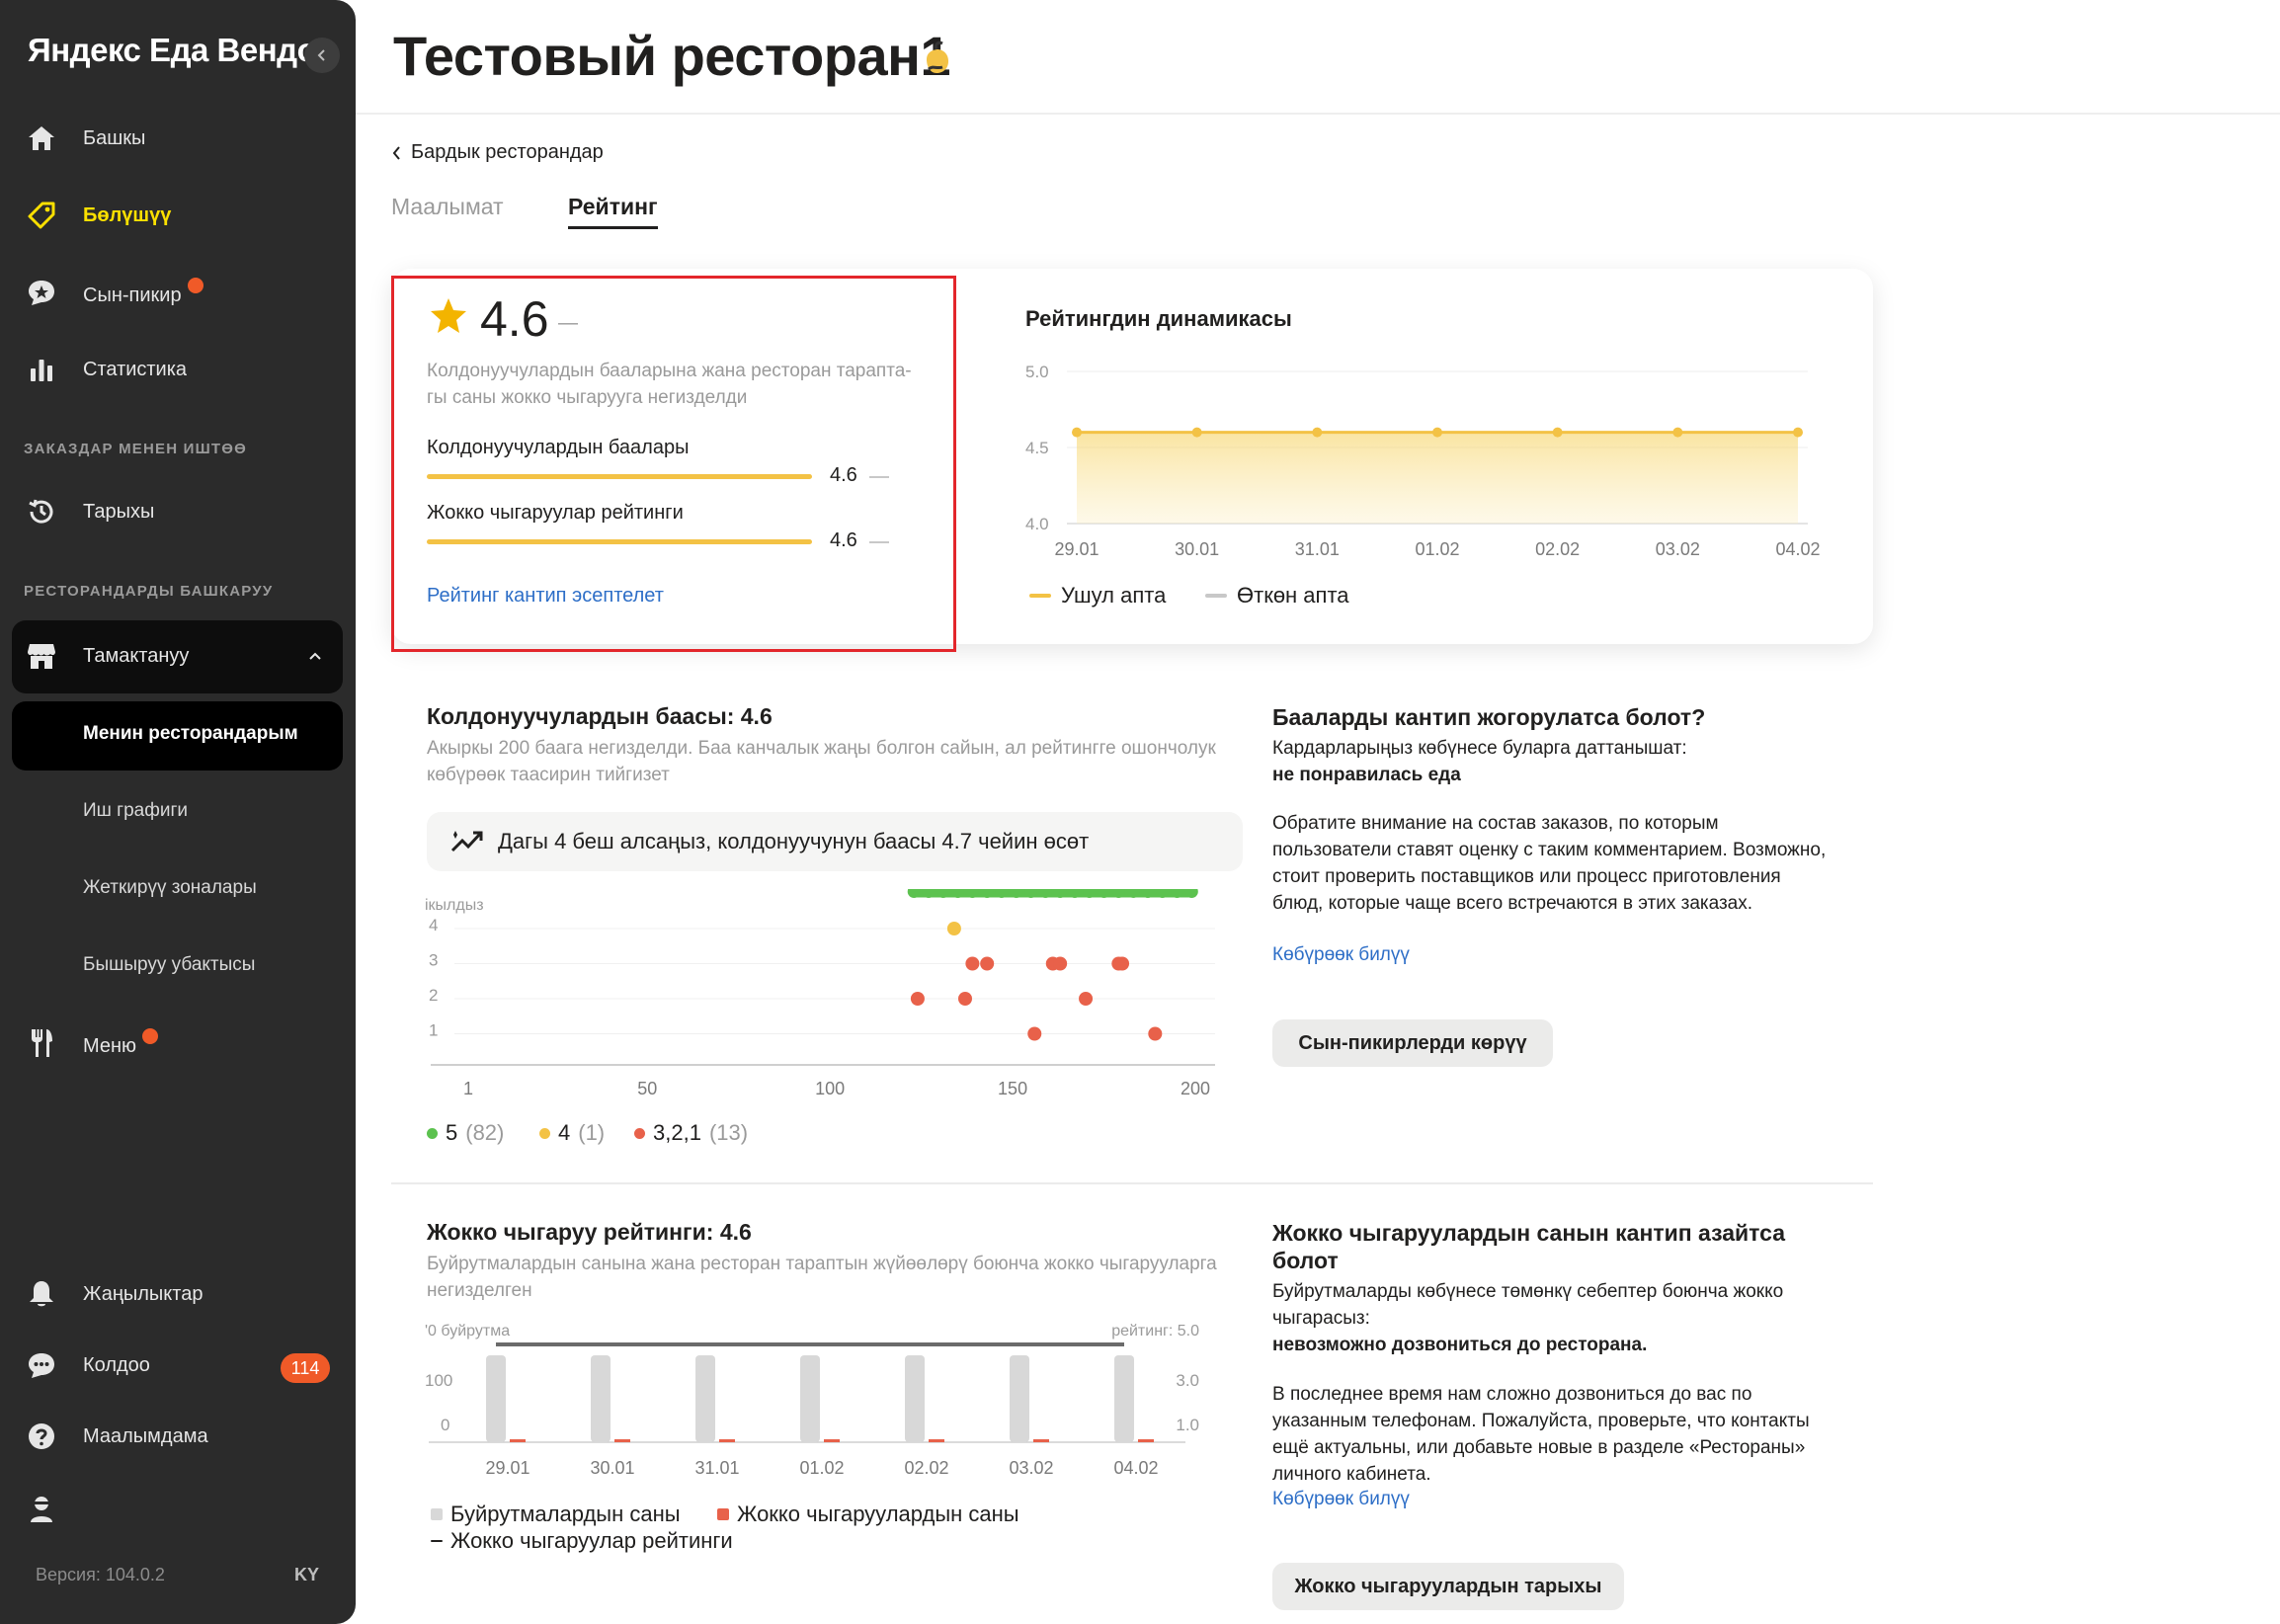  Describe the element at coordinates (433, 1030) in the screenshot. I see `y-tick-label: 1` at that location.